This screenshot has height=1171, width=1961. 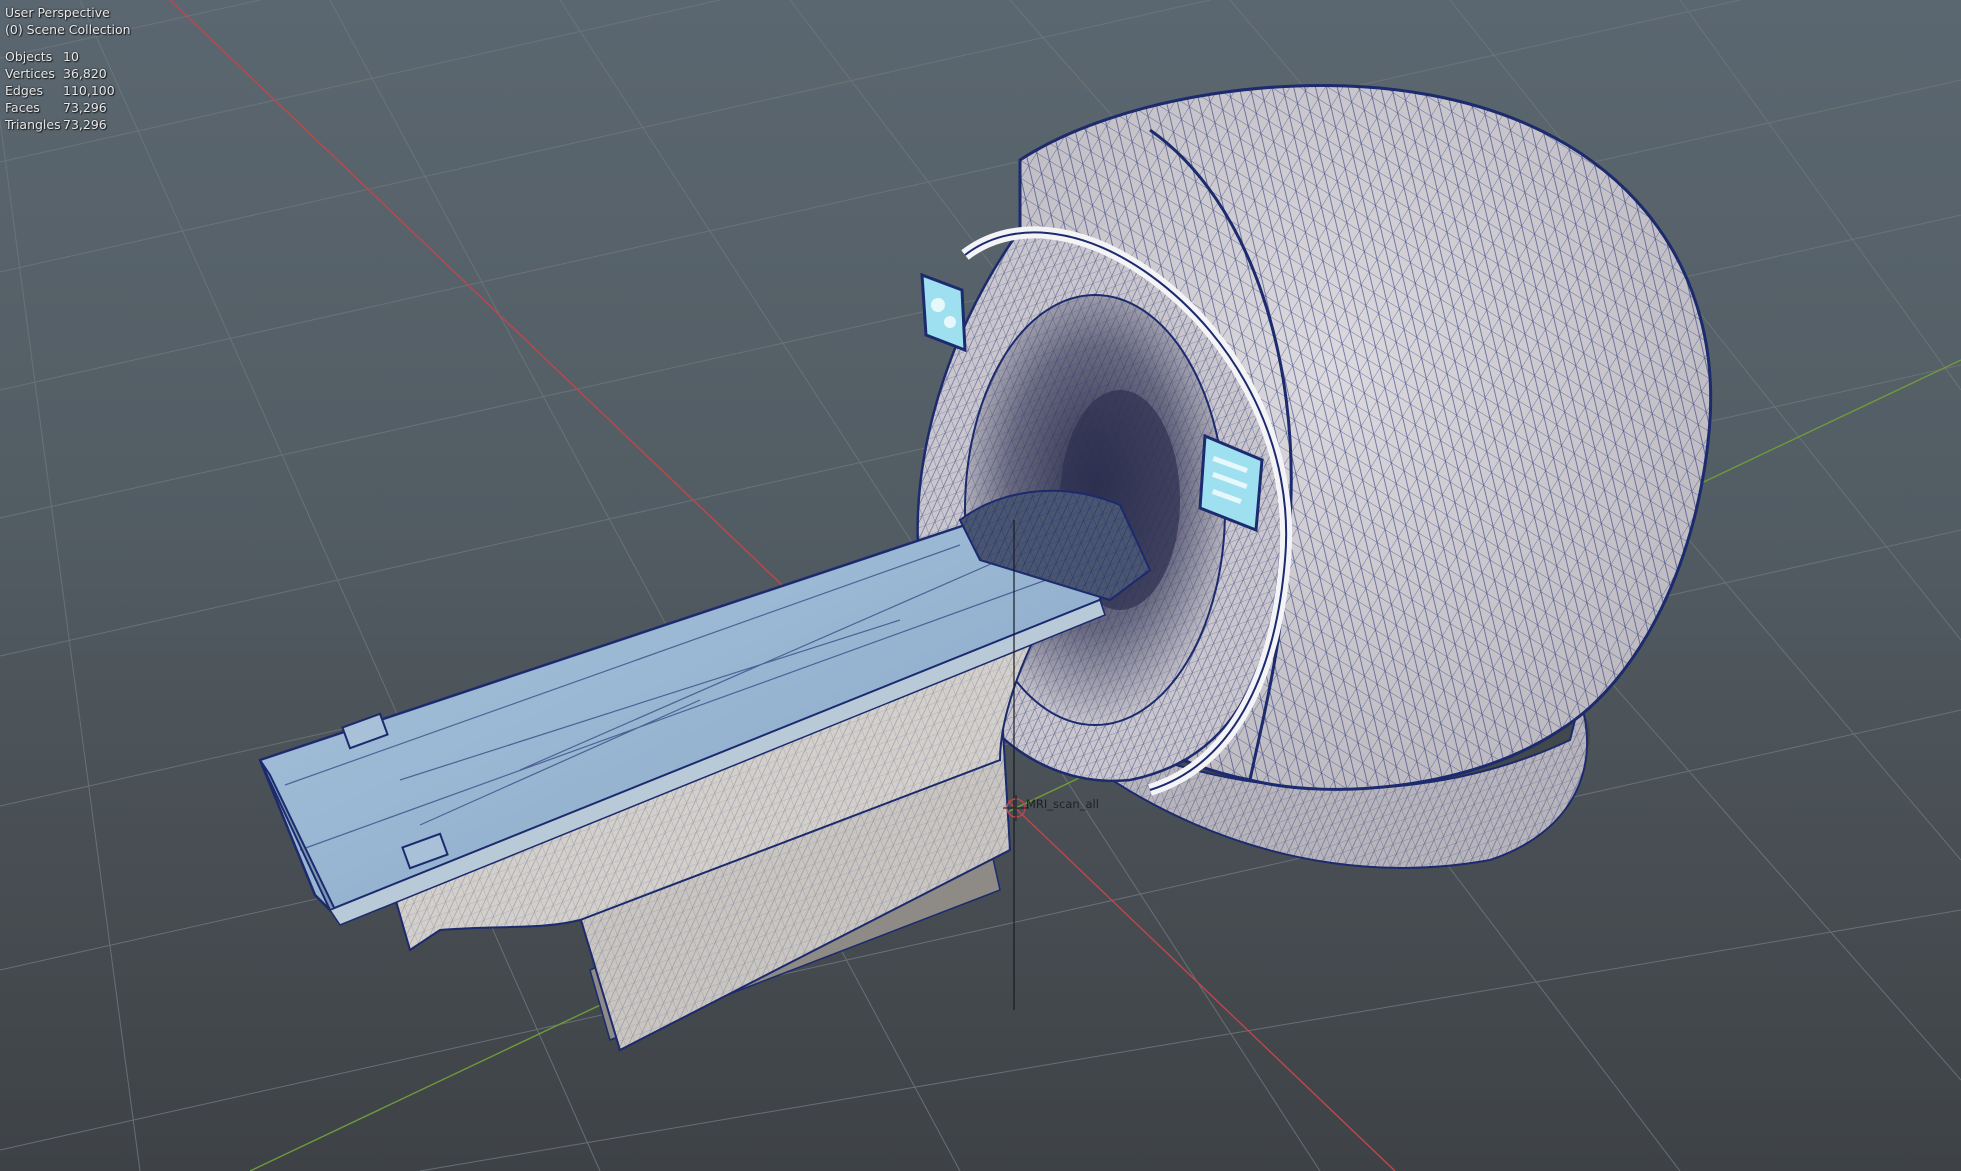 I want to click on stat-row-vertices: Vertices 36,820, so click(x=68, y=73).